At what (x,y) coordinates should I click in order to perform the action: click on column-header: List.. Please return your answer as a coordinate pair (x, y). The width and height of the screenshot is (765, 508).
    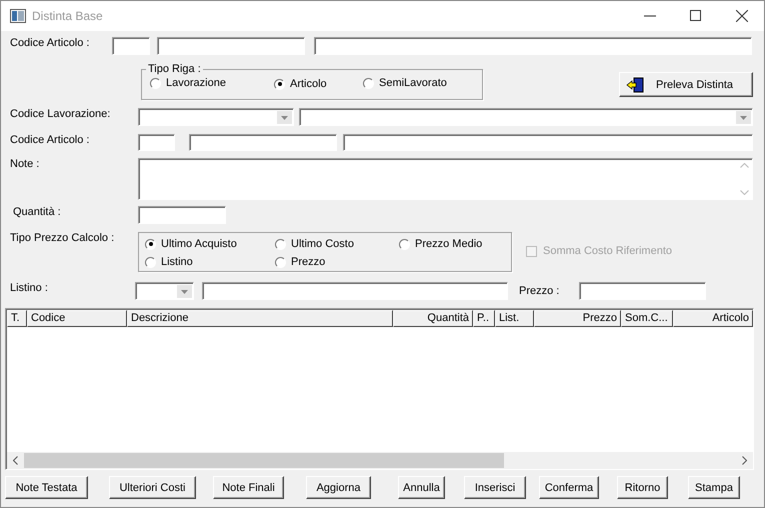
    Looking at the image, I should click on (514, 318).